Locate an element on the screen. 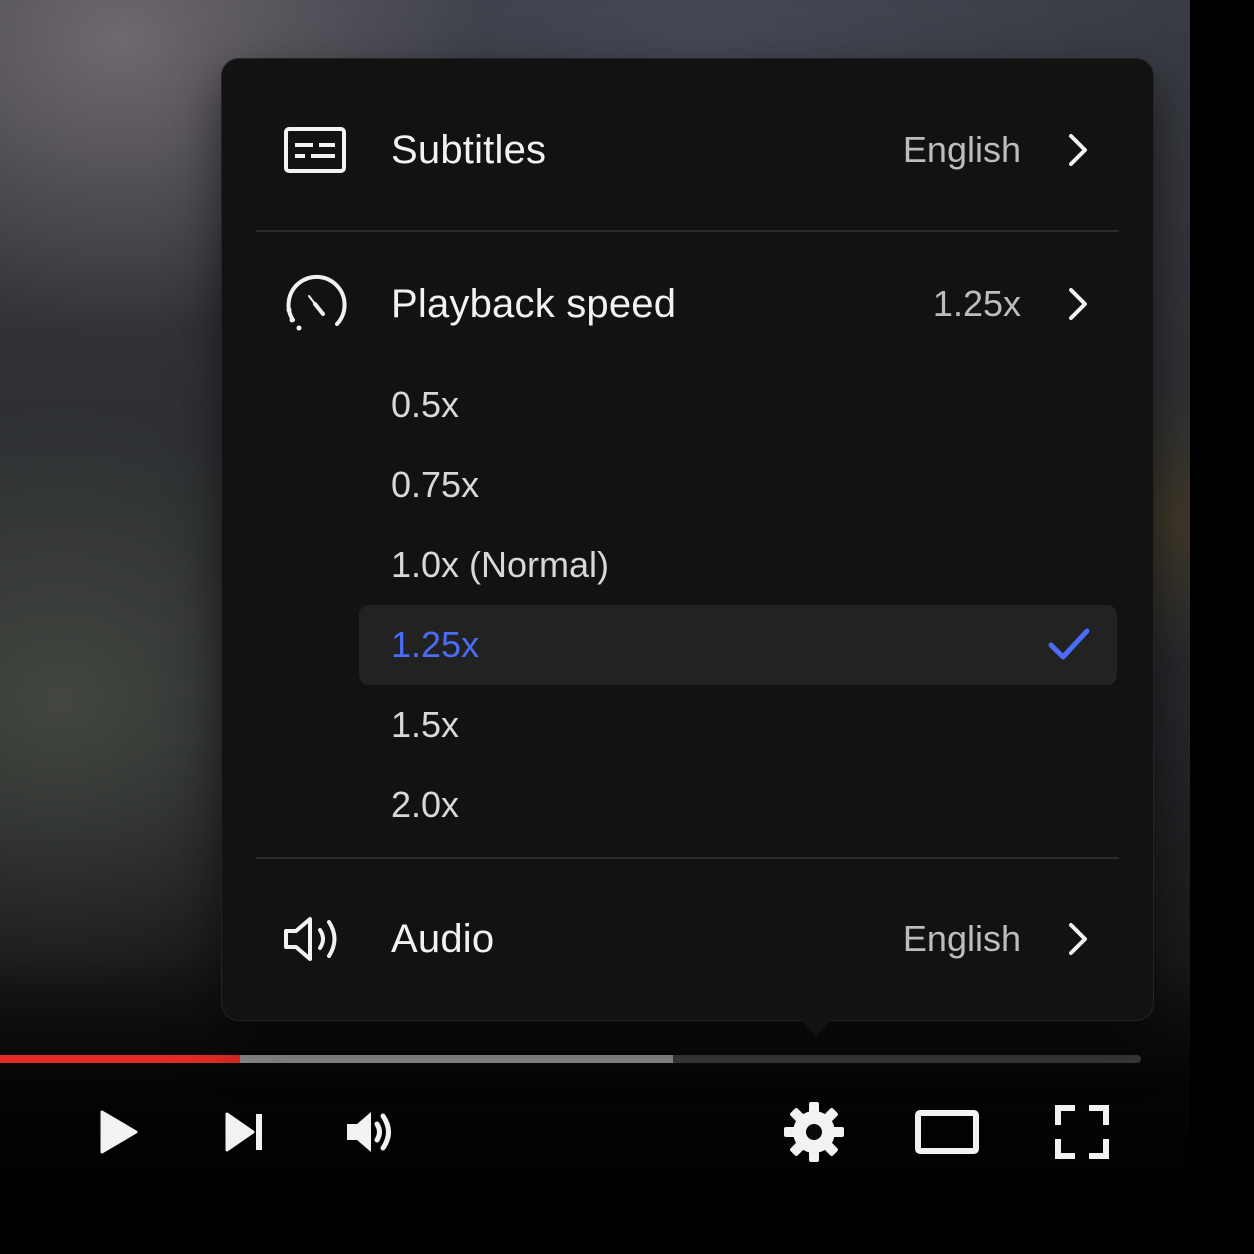 The width and height of the screenshot is (1254, 1254). progress-played is located at coordinates (120, 1059).